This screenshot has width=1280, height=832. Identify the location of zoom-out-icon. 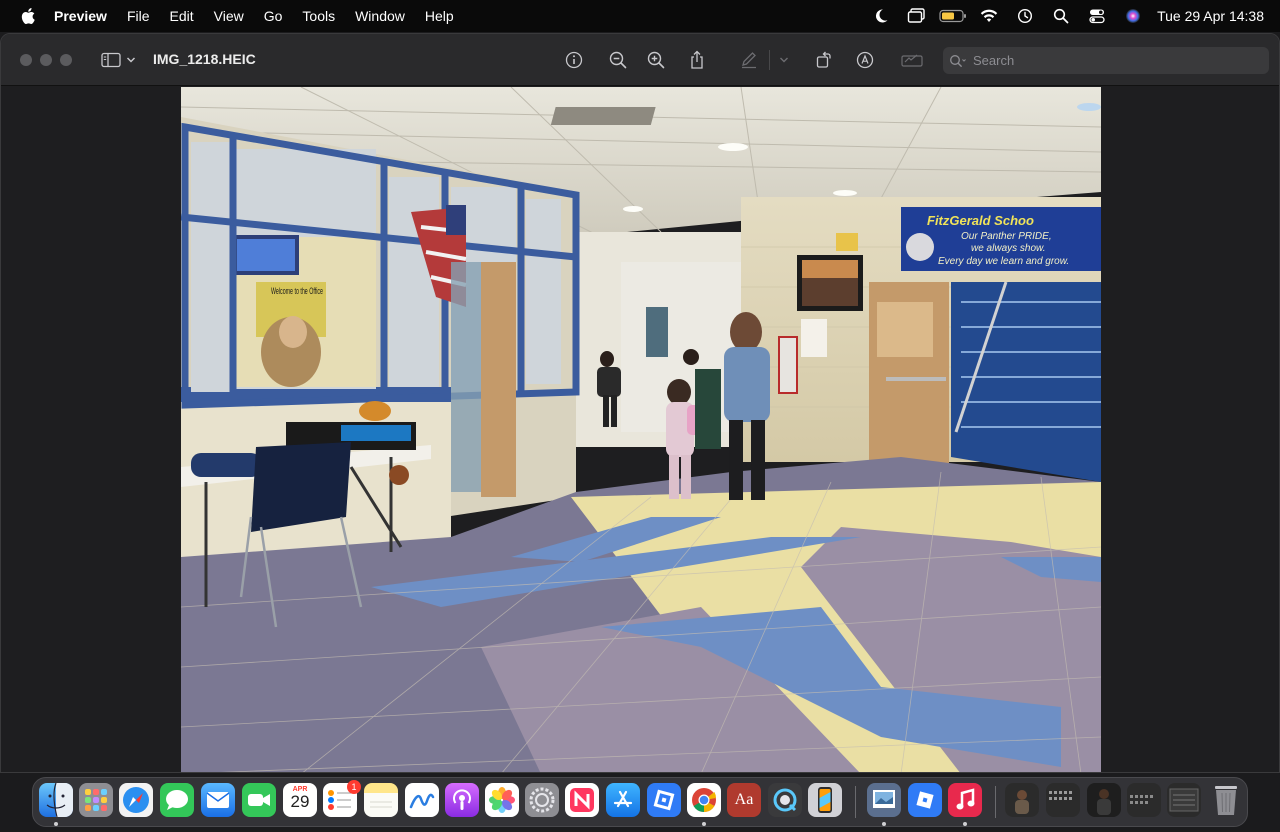
(618, 60).